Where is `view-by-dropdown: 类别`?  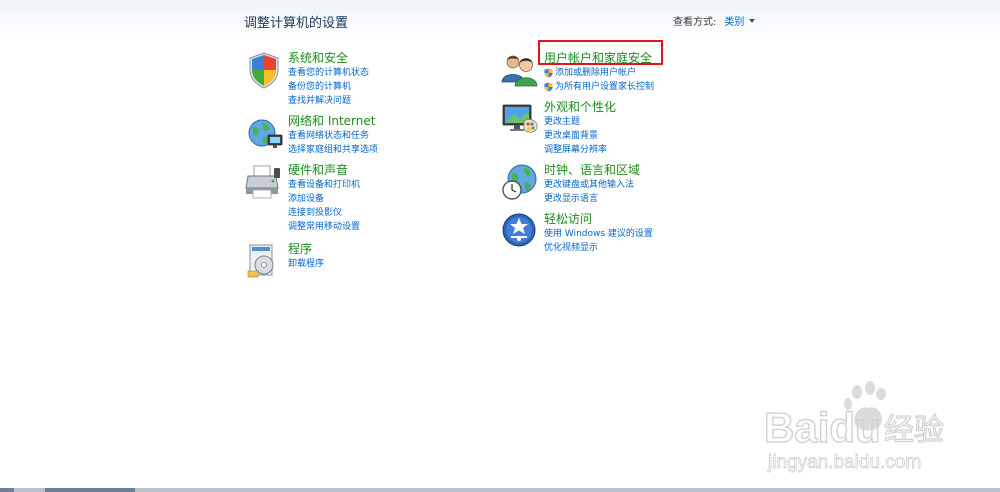
view-by-dropdown: 类别 is located at coordinates (740, 20).